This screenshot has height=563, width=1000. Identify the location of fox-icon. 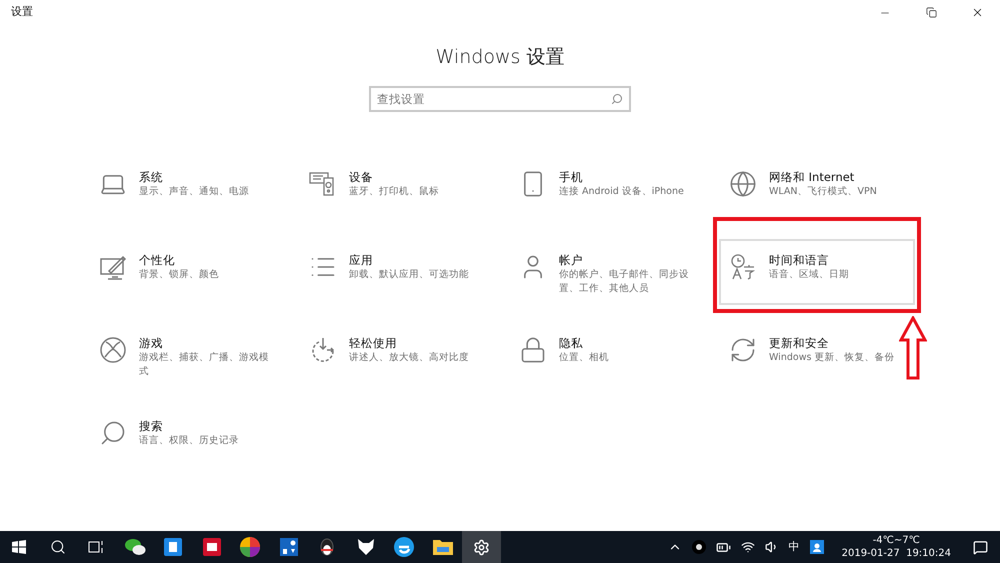
(365, 547).